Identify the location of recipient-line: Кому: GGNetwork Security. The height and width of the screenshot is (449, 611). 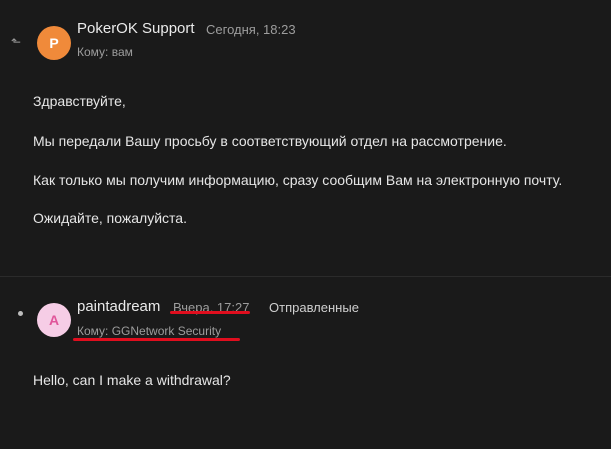
(149, 331).